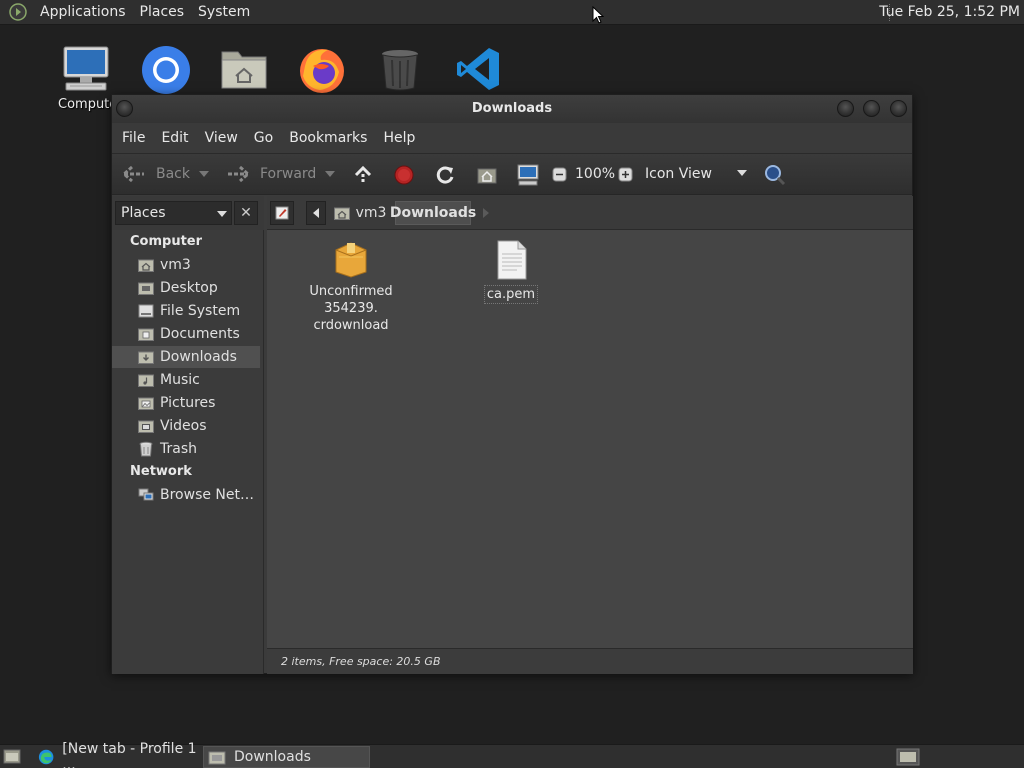 This screenshot has width=1024, height=768. I want to click on sidebar-item-file-system: File System, so click(186, 311).